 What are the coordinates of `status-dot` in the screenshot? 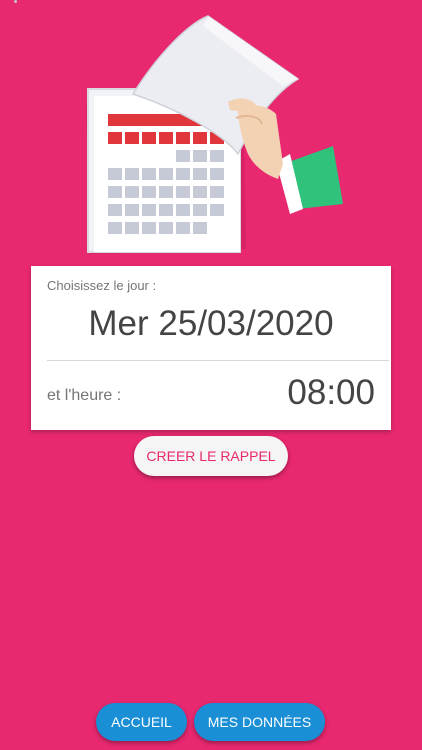 It's located at (15, 1).